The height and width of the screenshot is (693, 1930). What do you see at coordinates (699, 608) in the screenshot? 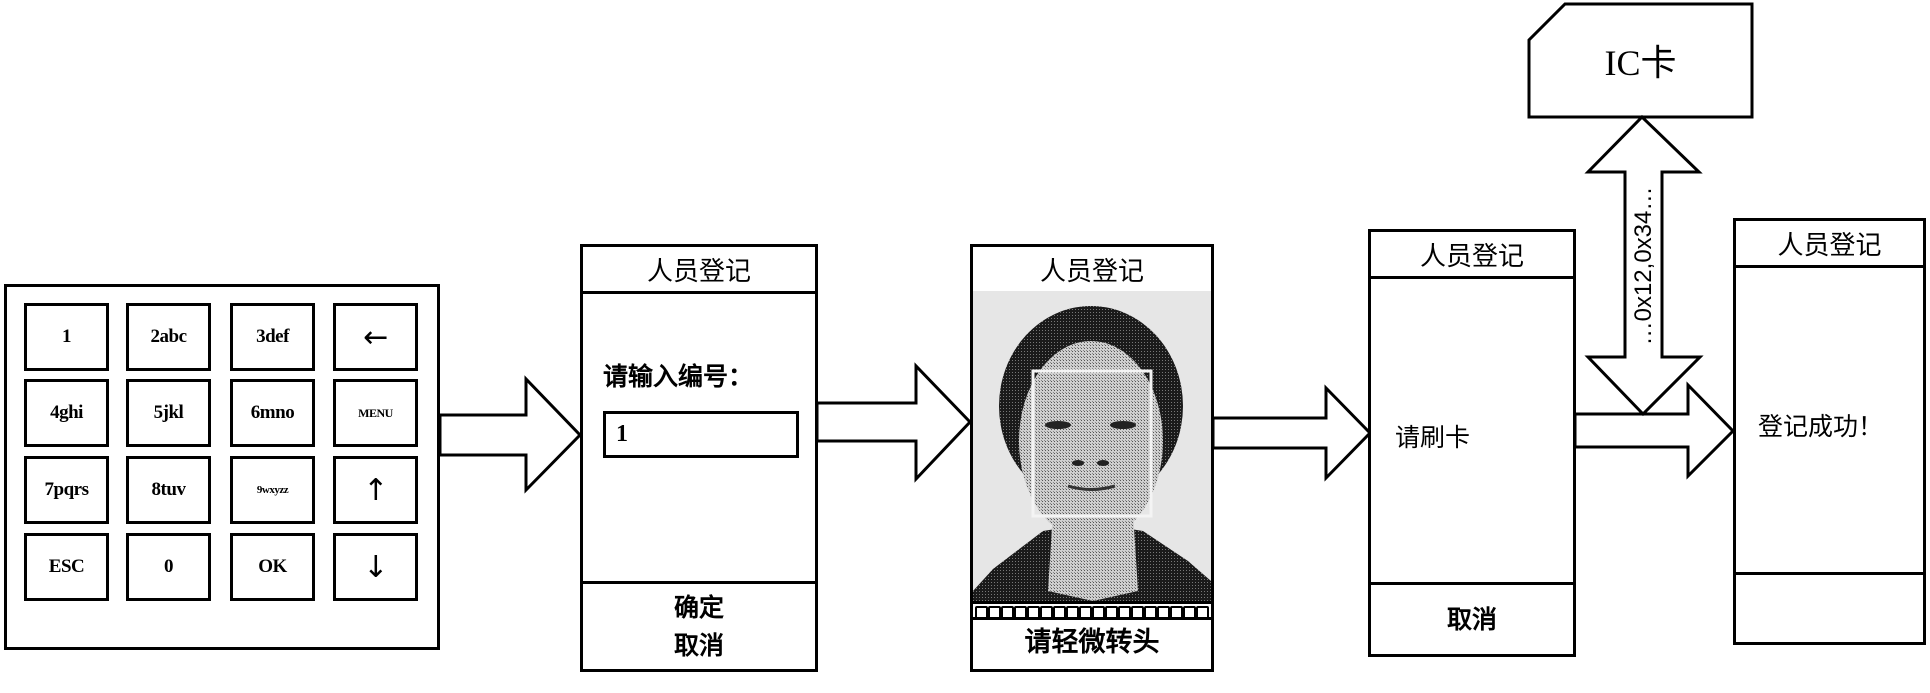
I see `confirm-button: 确定` at bounding box center [699, 608].